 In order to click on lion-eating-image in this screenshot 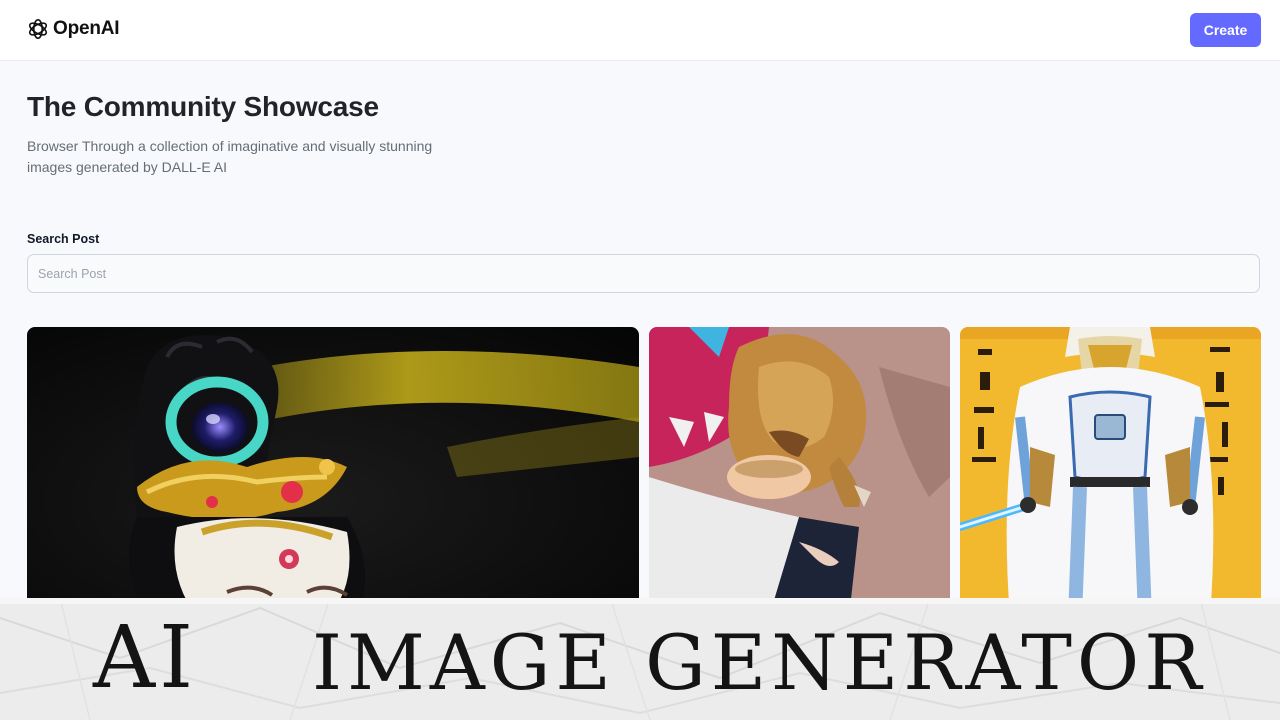, I will do `click(799, 472)`.